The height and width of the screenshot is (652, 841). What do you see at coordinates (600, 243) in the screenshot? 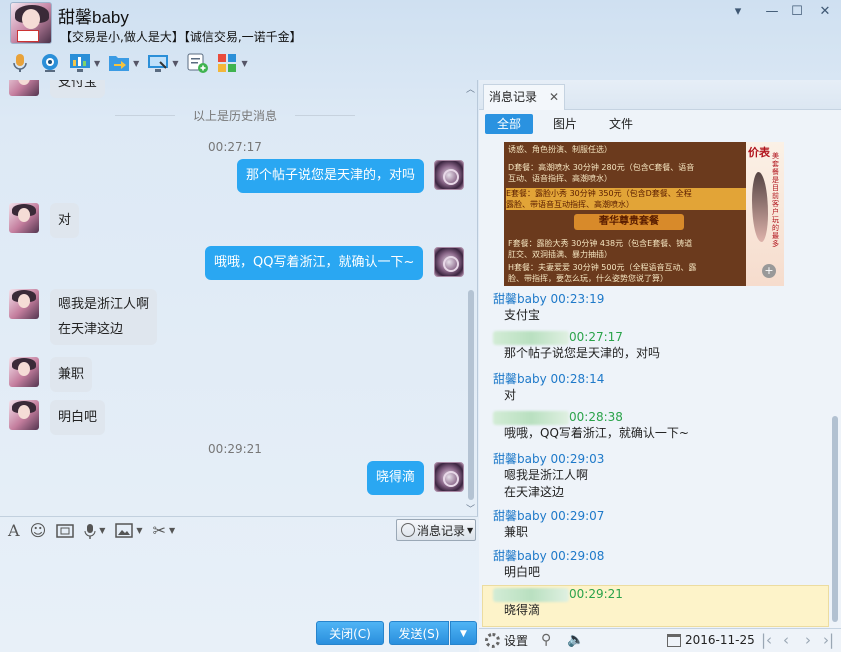
I see `image-text-line: F套餐：露脸大秀 30分钟 438元（包含E套餐、铸道` at bounding box center [600, 243].